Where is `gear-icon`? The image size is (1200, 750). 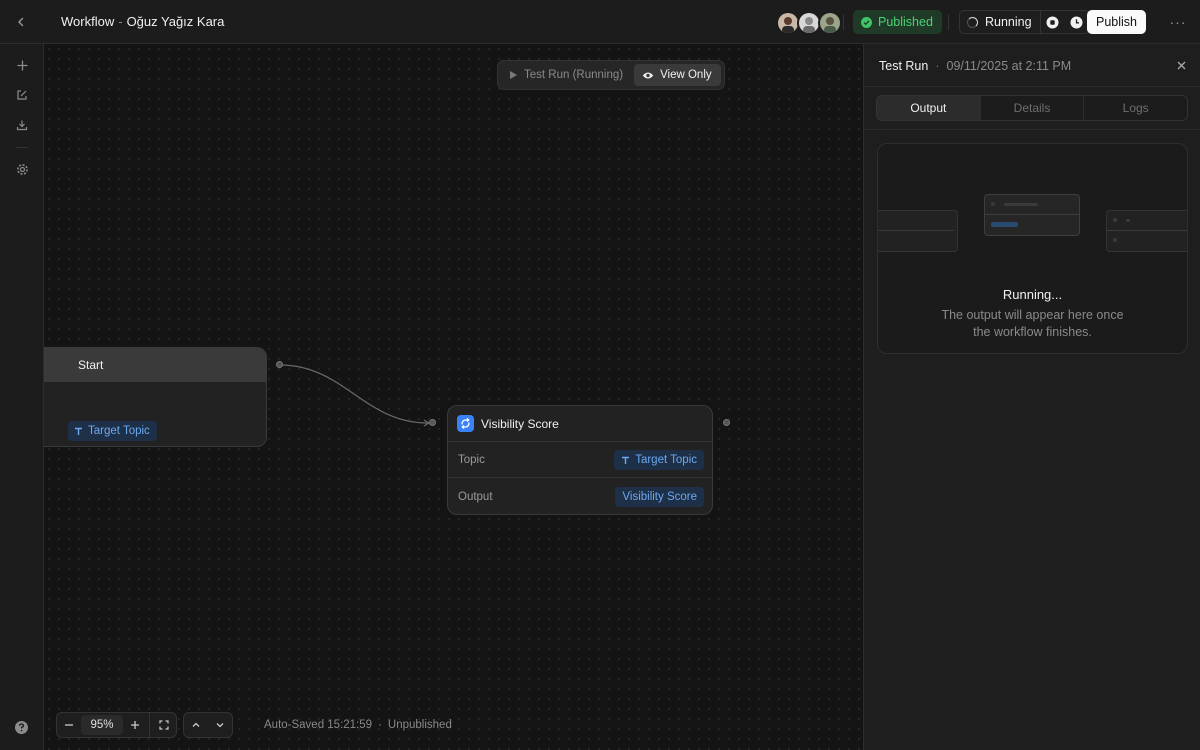
gear-icon is located at coordinates (22, 169).